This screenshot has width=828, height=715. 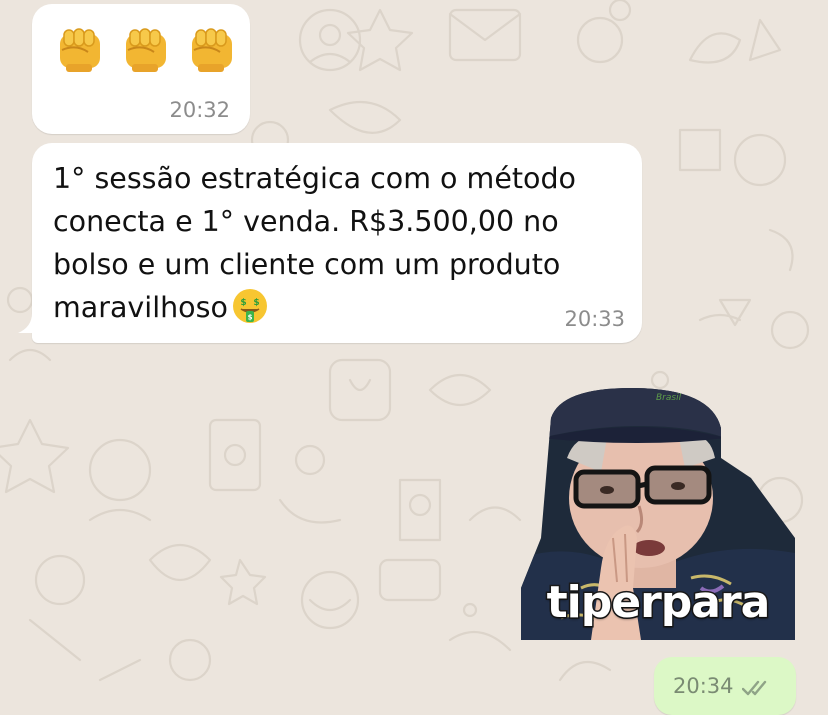 What do you see at coordinates (199, 110) in the screenshot?
I see `message-timestamp: 20:32` at bounding box center [199, 110].